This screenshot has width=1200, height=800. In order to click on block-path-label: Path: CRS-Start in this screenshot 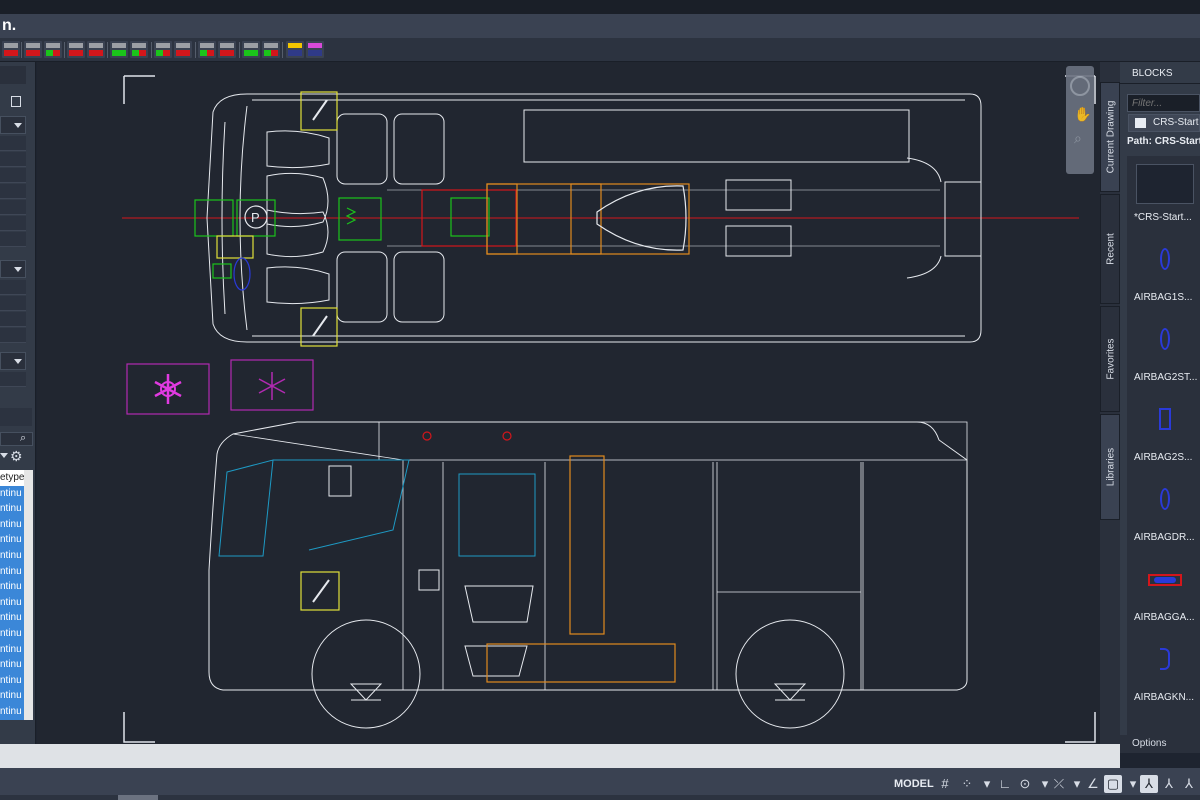, I will do `click(1163, 141)`.